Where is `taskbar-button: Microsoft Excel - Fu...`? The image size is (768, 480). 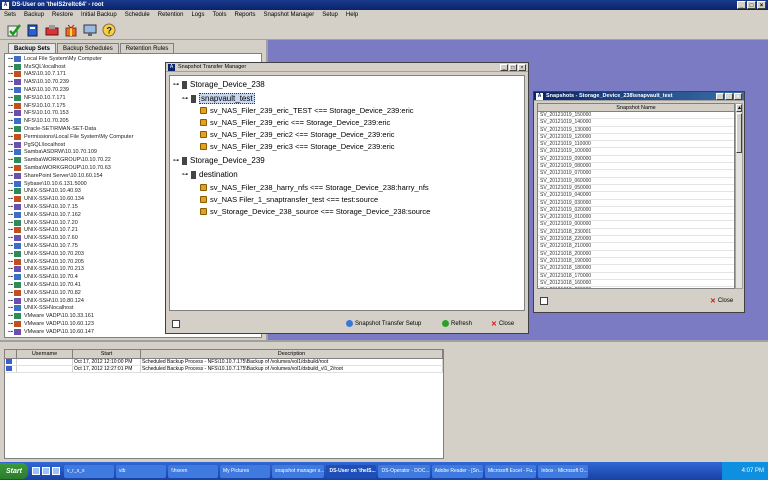 taskbar-button: Microsoft Excel - Fu... is located at coordinates (510, 471).